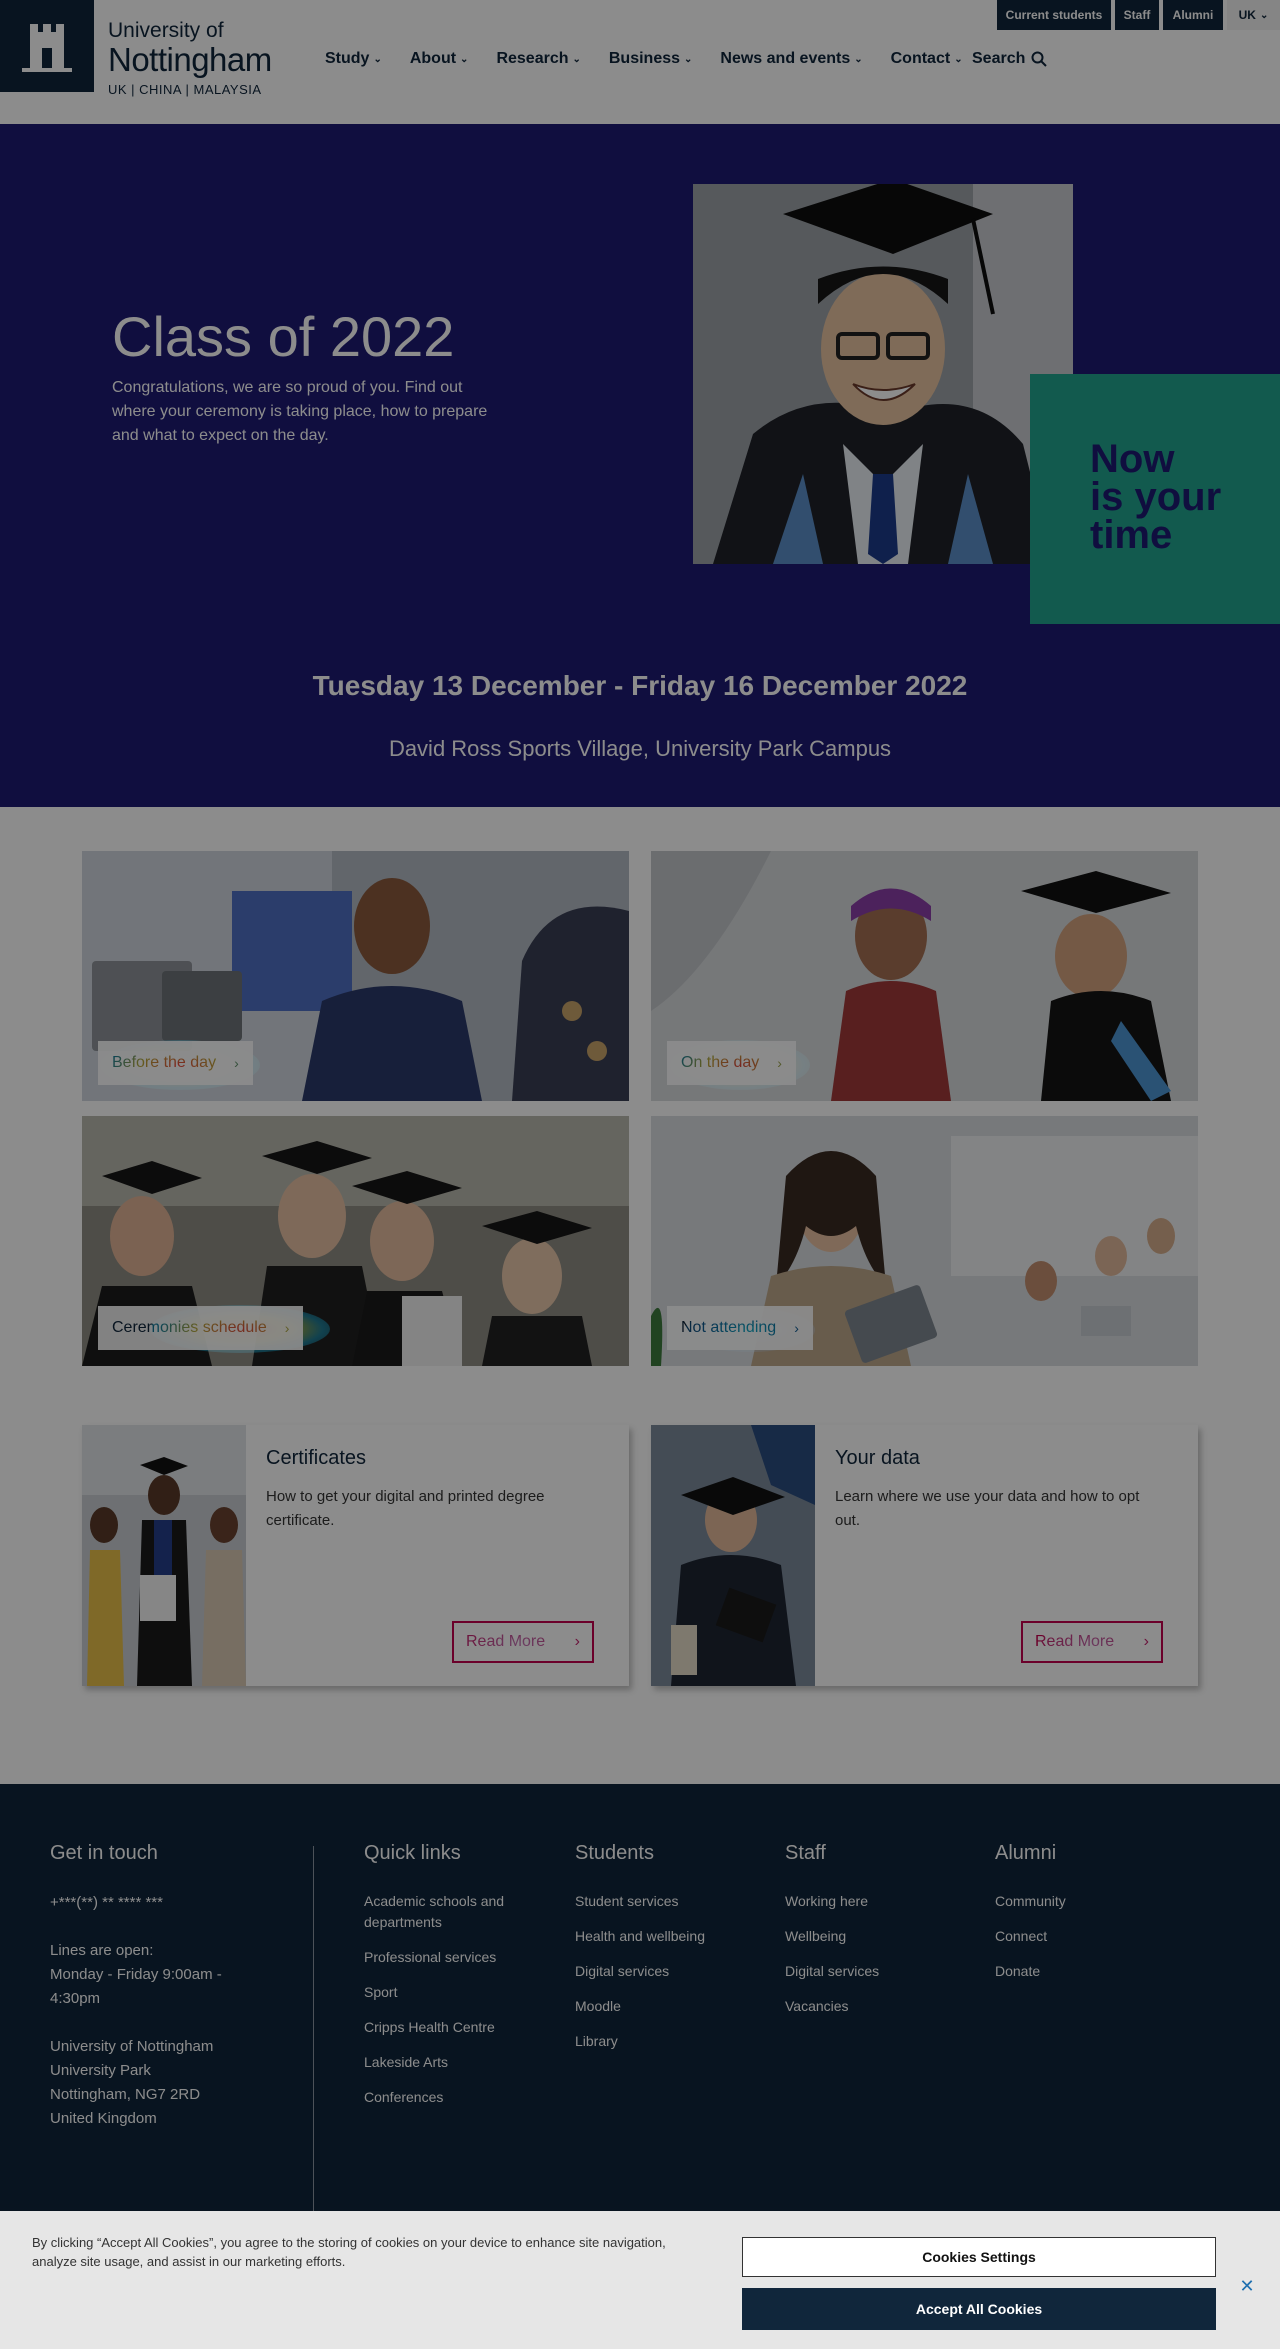  I want to click on hero-title: Class of 2022, so click(283, 336).